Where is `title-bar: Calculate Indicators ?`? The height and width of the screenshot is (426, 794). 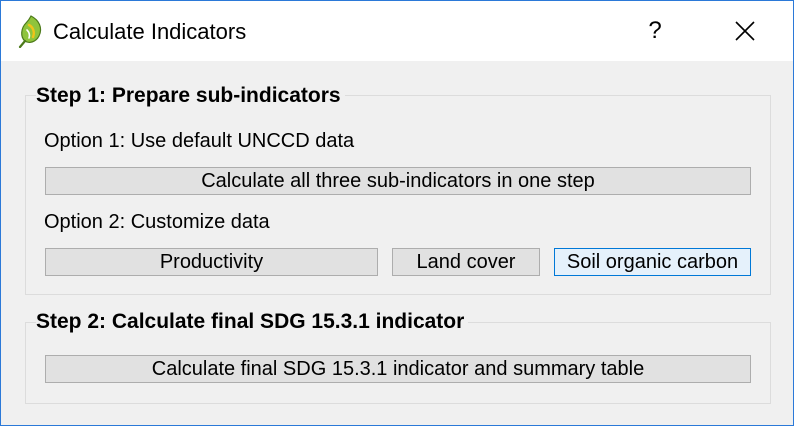
title-bar: Calculate Indicators ? is located at coordinates (397, 31).